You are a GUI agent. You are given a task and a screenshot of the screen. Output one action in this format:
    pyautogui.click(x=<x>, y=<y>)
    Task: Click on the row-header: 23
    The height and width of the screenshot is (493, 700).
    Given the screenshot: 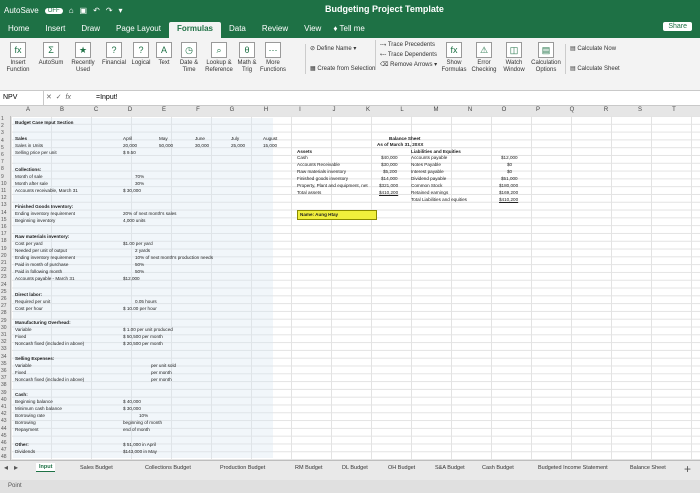 What is the action you would take?
    pyautogui.click(x=4, y=277)
    